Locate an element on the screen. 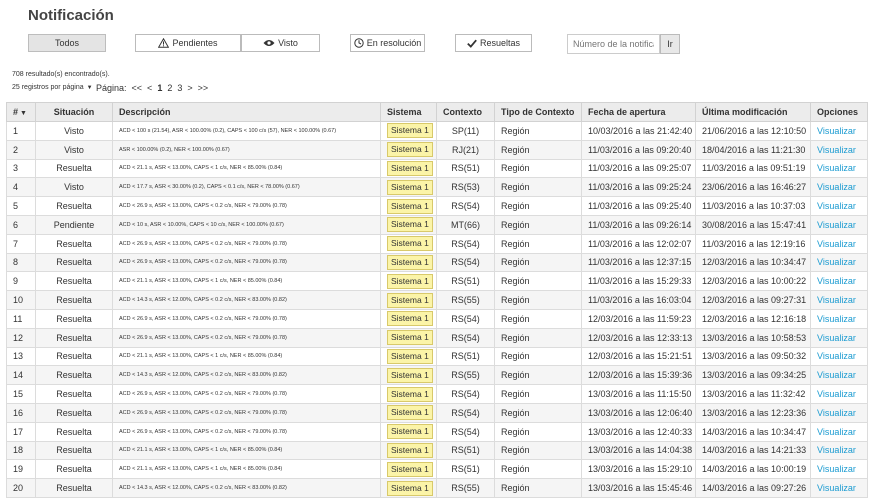  column-header-tipo-contexto: Tipo de Contexto is located at coordinates (538, 112).